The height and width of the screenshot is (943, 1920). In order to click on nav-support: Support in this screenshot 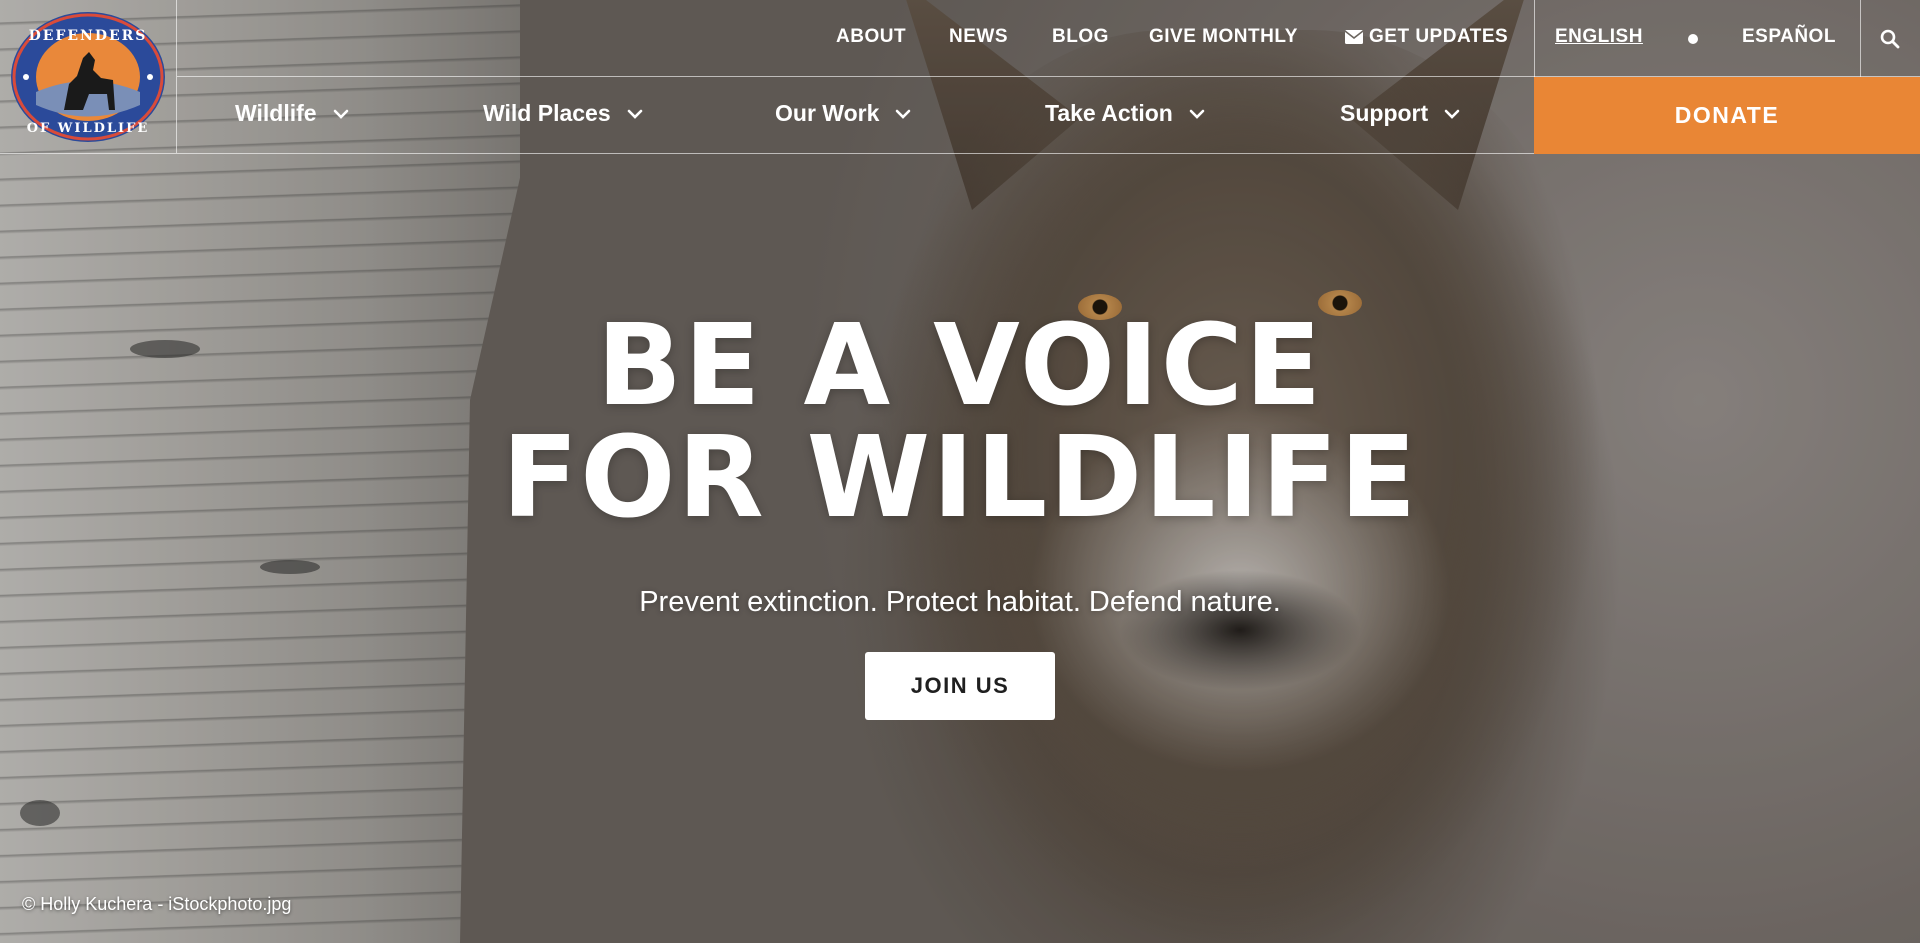, I will do `click(1400, 113)`.